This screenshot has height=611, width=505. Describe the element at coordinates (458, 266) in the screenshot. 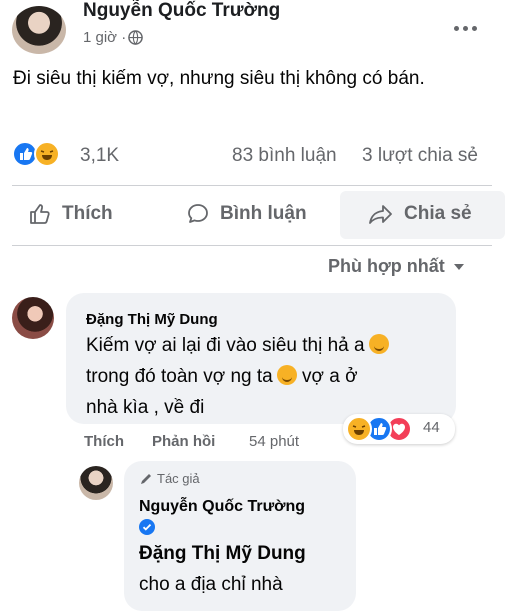

I see `caret-down-icon` at that location.